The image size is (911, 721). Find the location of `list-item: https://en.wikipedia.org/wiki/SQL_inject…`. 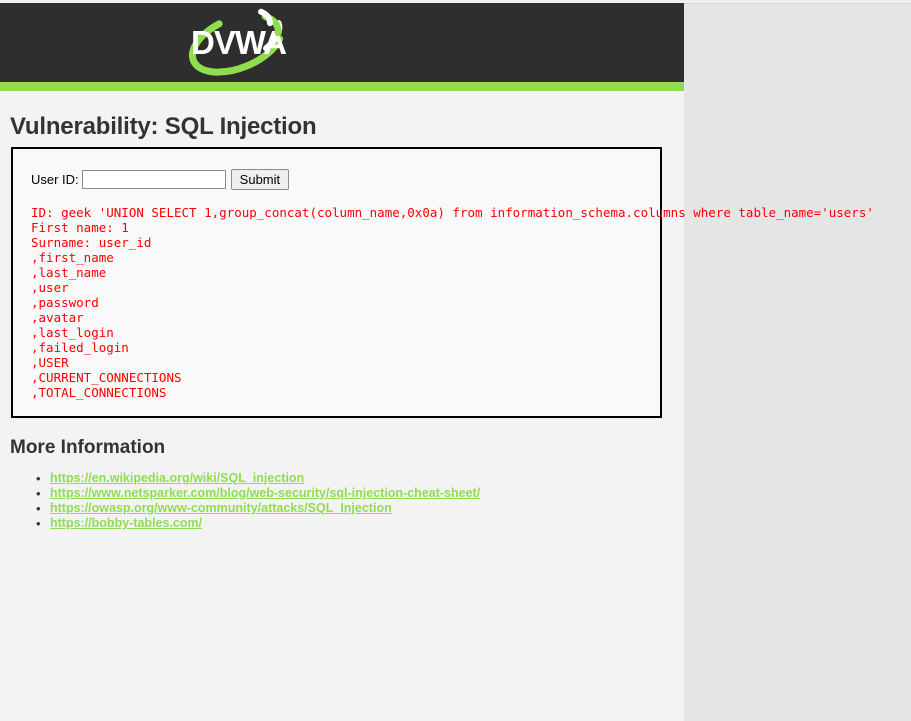

list-item: https://en.wikipedia.org/wiki/SQL_inject… is located at coordinates (258, 478).